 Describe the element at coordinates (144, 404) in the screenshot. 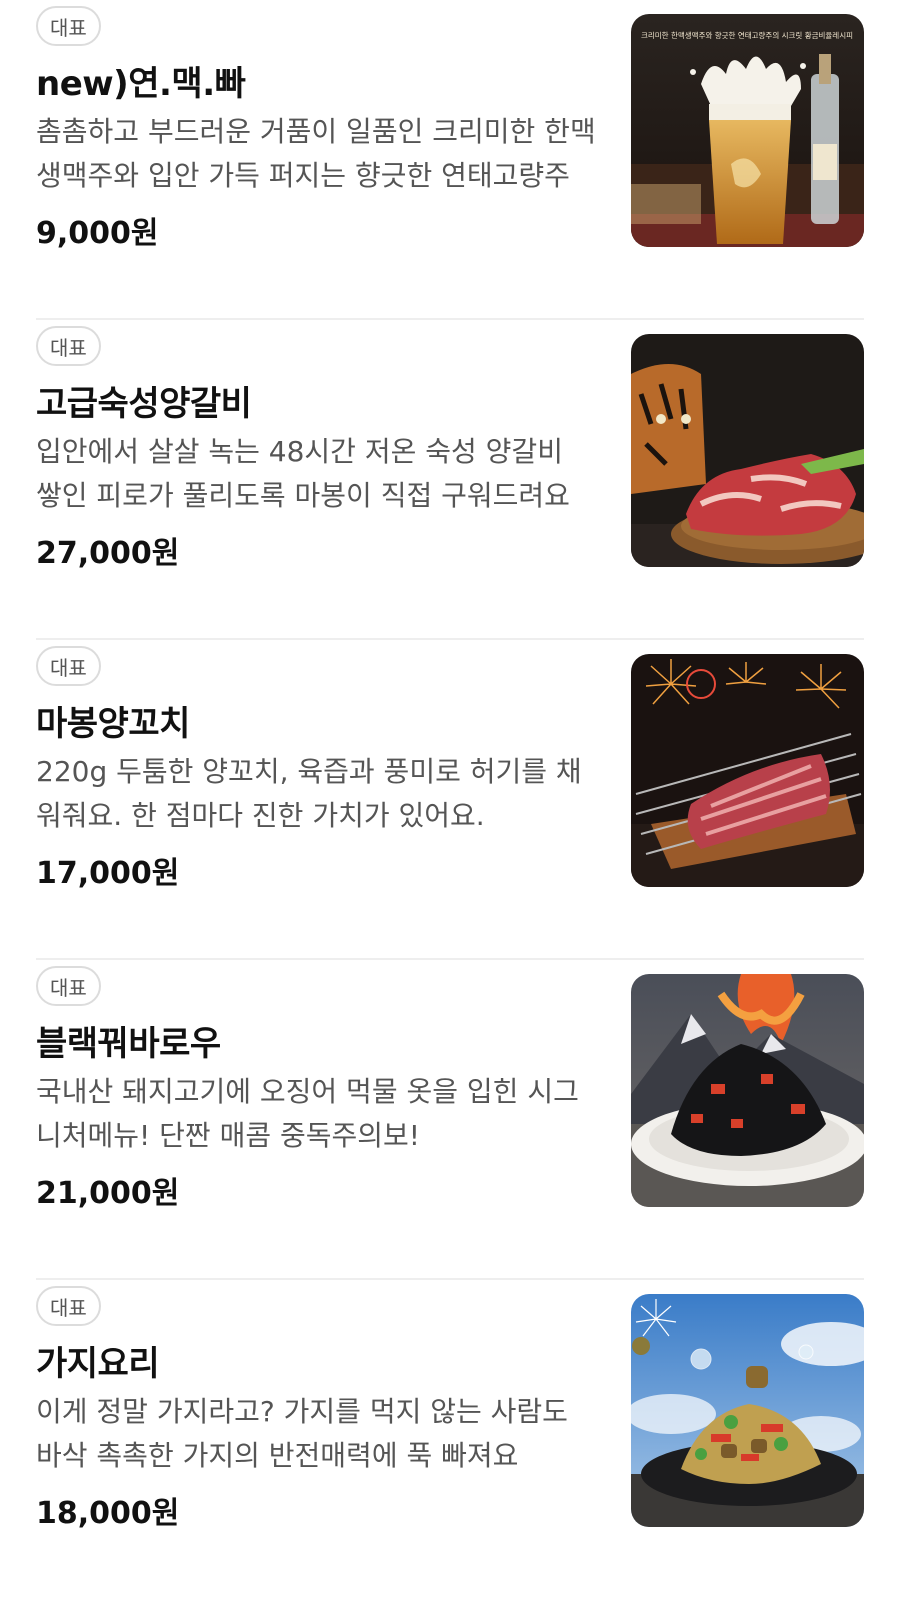

I see `menu-item-name: 고급숙성양갈비` at that location.